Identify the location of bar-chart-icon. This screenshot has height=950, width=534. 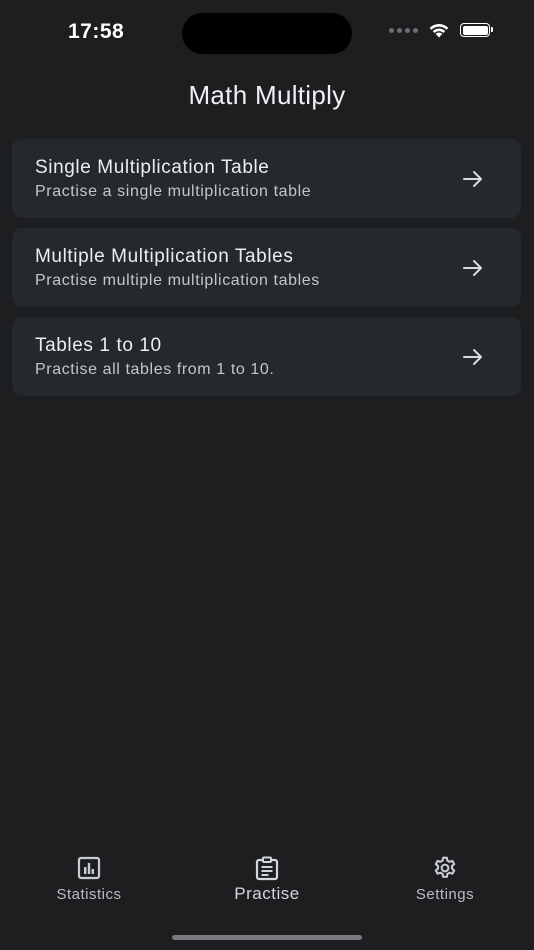
(89, 868).